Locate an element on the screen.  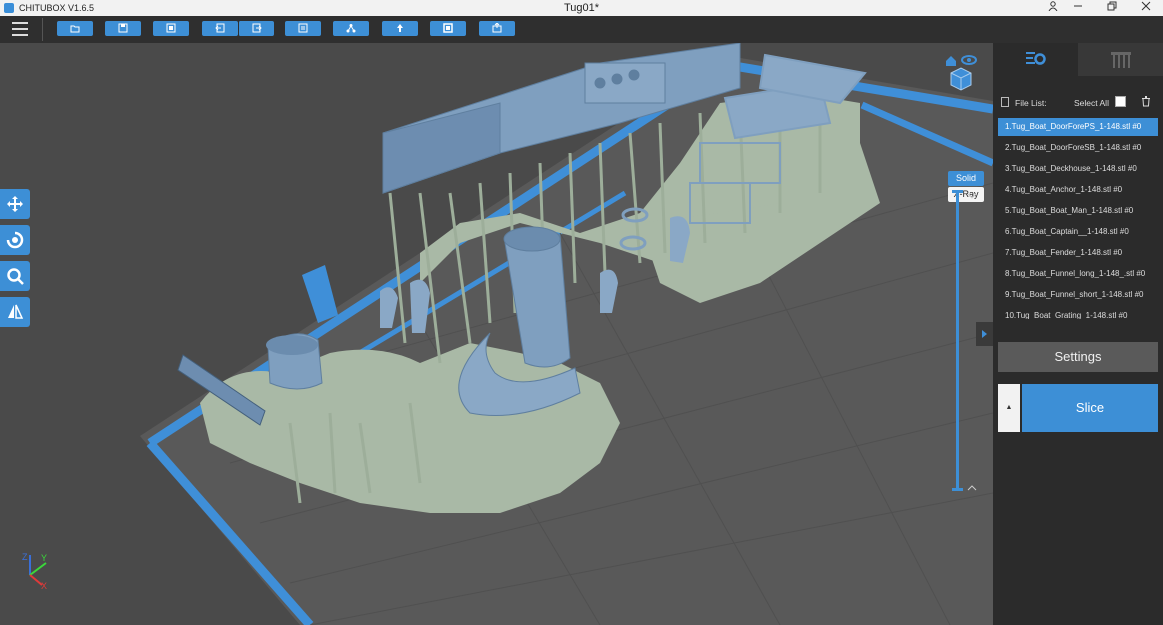
tab-model-settings is located at coordinates (1035, 59).